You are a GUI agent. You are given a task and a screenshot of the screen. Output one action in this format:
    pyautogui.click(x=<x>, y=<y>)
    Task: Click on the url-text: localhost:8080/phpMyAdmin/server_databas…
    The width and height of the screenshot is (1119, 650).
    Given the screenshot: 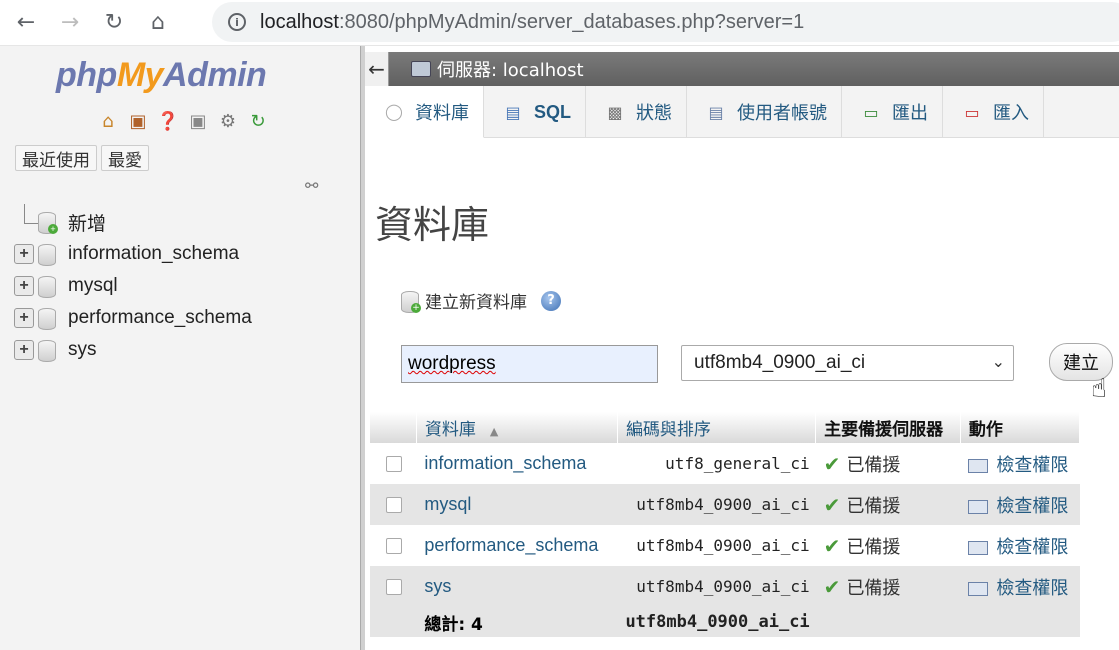 What is the action you would take?
    pyautogui.click(x=532, y=22)
    